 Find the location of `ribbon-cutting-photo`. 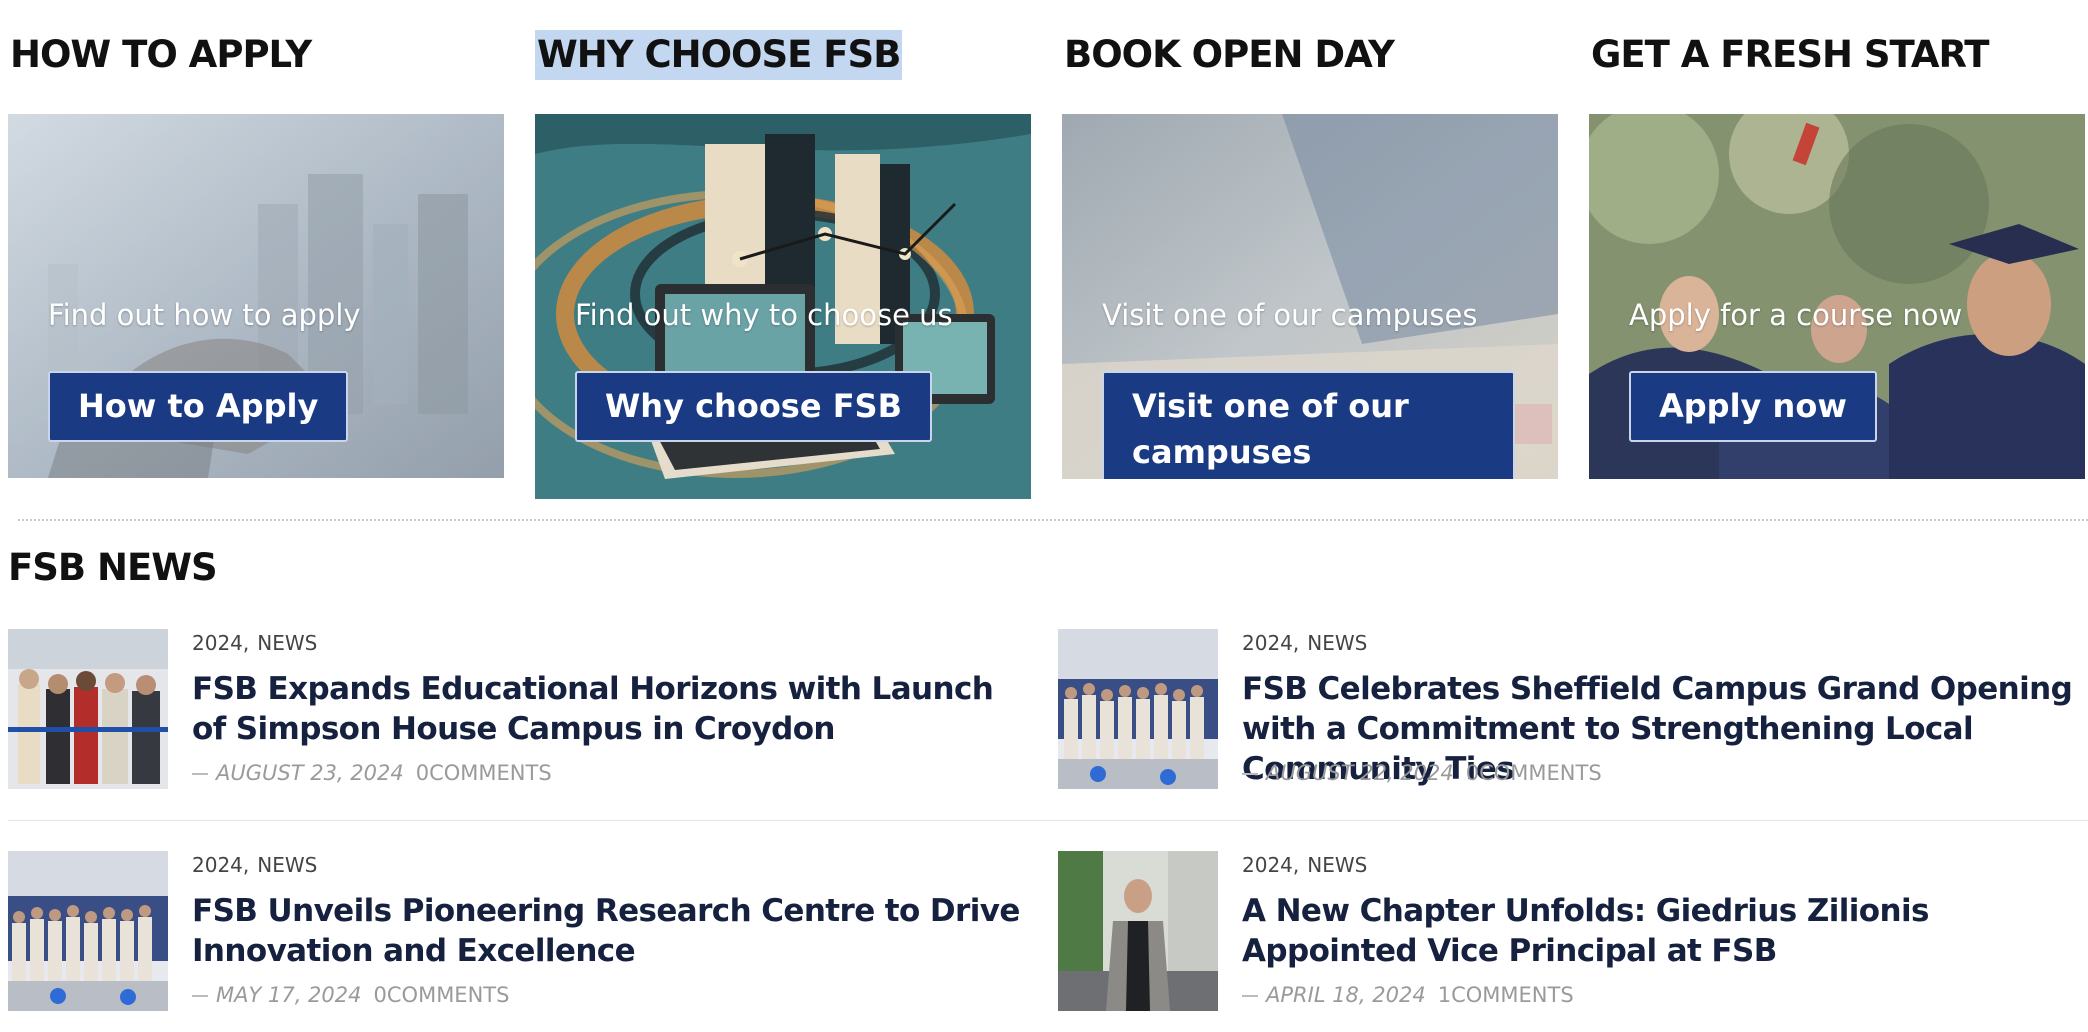

ribbon-cutting-photo is located at coordinates (88, 709).